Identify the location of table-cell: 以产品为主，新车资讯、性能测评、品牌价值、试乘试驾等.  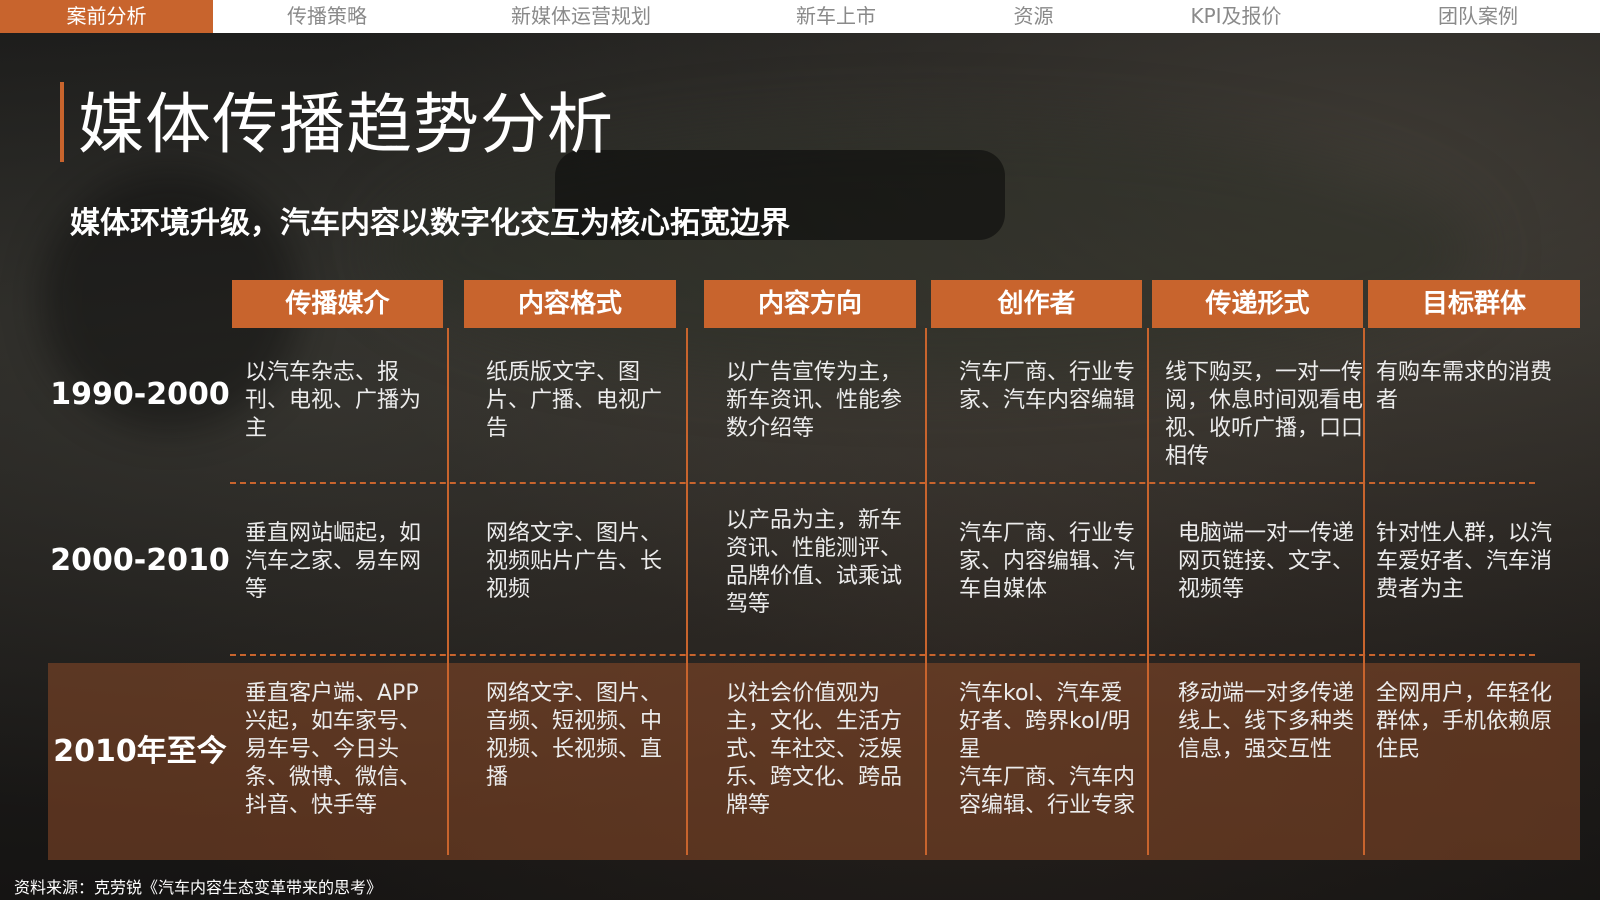
(814, 562).